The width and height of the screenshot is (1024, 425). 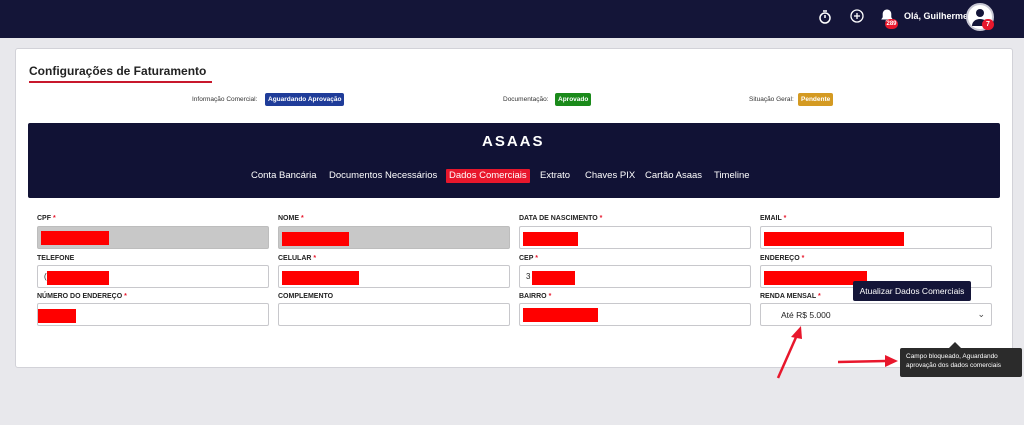 What do you see at coordinates (225, 99) in the screenshot?
I see `status-commercial-label: Informação Comercial:` at bounding box center [225, 99].